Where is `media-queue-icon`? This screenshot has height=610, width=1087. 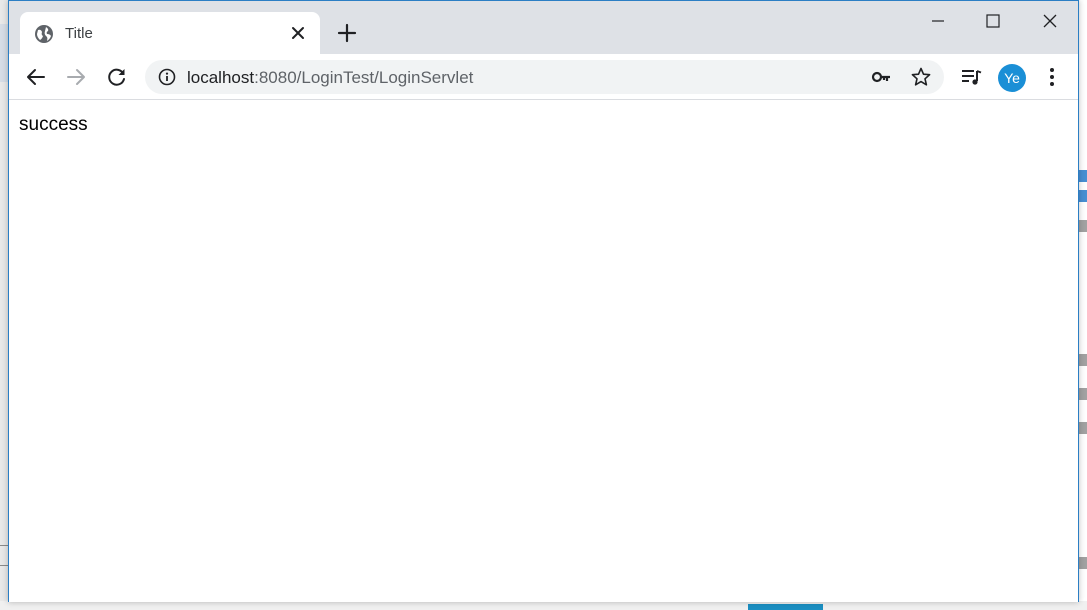
media-queue-icon is located at coordinates (971, 77).